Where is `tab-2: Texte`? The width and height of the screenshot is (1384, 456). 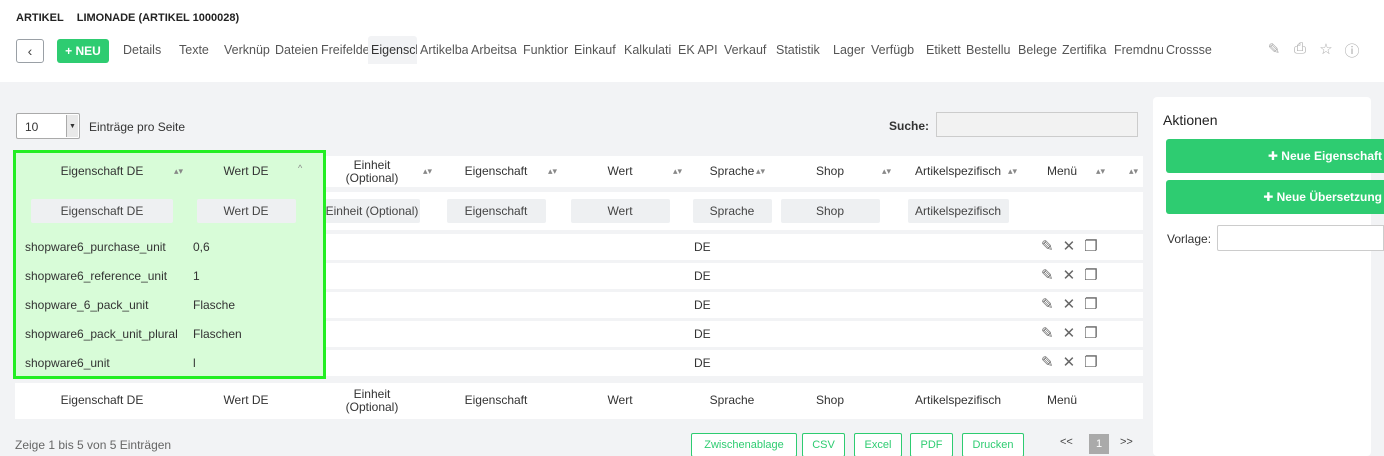 tab-2: Texte is located at coordinates (198, 50).